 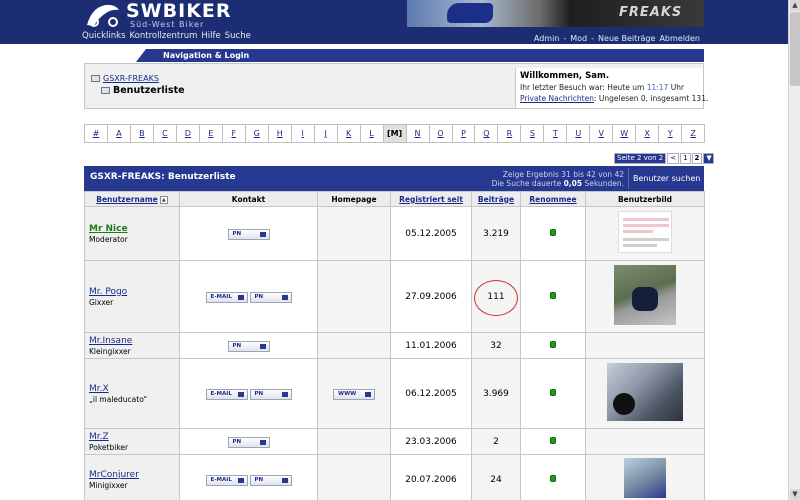 I want to click on site-logo: SWBIKER Süd-West Biker, so click(x=159, y=15).